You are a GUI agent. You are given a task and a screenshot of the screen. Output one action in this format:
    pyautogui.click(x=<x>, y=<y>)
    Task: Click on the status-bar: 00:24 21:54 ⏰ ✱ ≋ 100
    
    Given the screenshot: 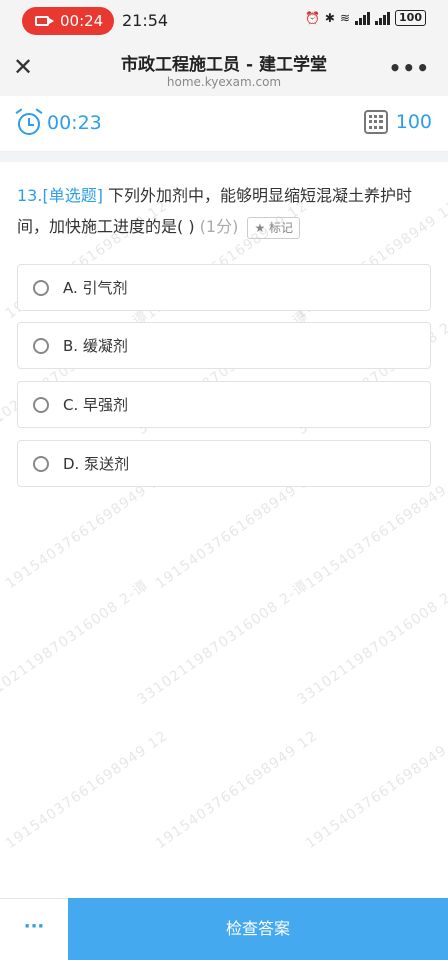 What is the action you would take?
    pyautogui.click(x=224, y=21)
    